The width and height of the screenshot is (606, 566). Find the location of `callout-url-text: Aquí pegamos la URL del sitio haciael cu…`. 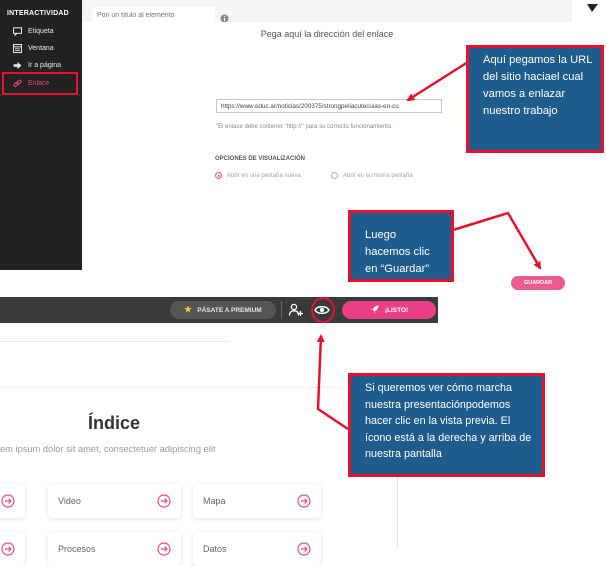

callout-url-text: Aquí pegamos la URL del sitio haciael cu… is located at coordinates (538, 85).